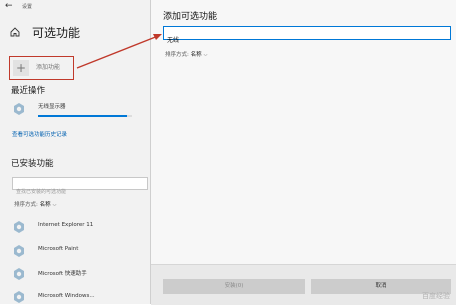 Image resolution: width=456 pixels, height=305 pixels. I want to click on installed-section-title: 已安装功能, so click(32, 164).